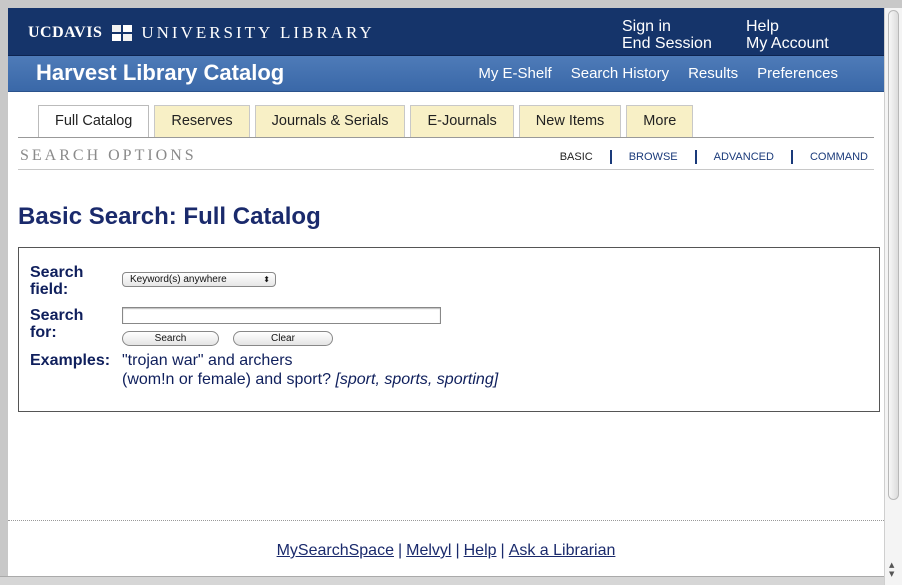 This screenshot has width=902, height=585. What do you see at coordinates (202, 121) in the screenshot?
I see `tab-reserves: Reserves` at bounding box center [202, 121].